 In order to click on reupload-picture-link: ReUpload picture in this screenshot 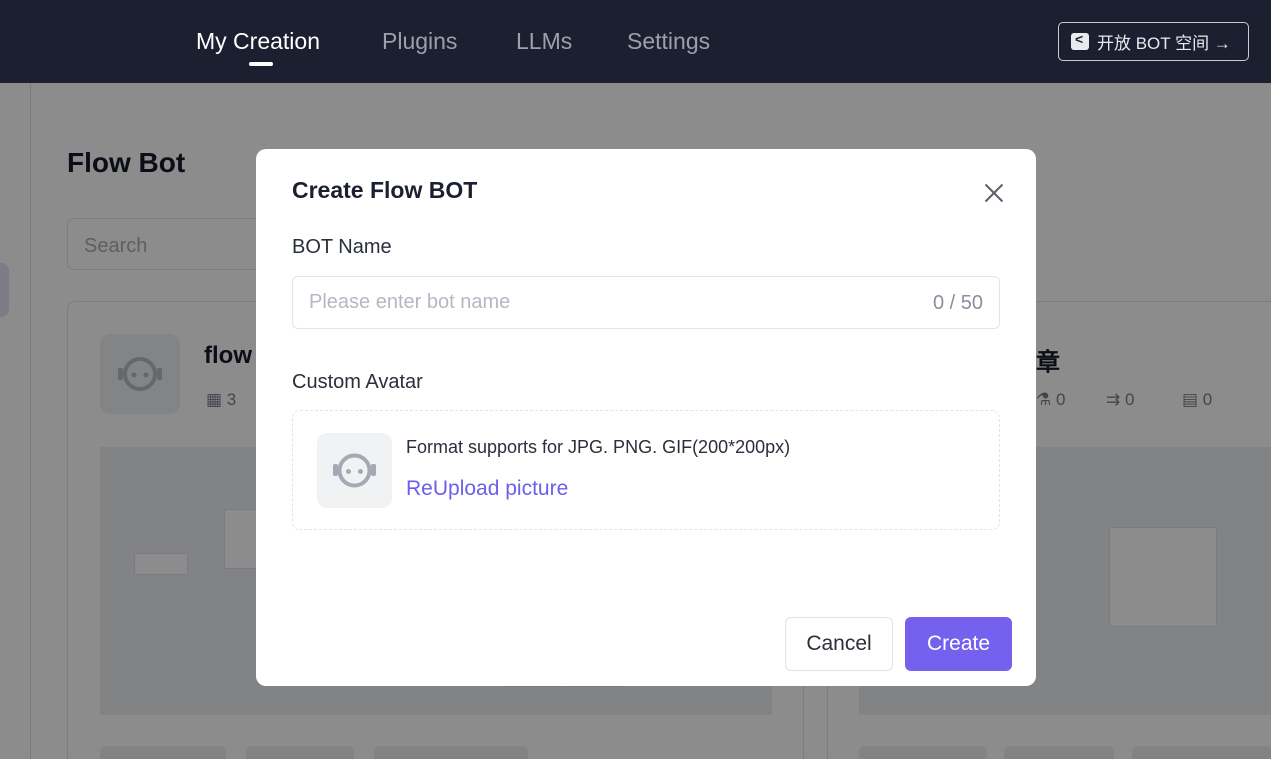, I will do `click(487, 489)`.